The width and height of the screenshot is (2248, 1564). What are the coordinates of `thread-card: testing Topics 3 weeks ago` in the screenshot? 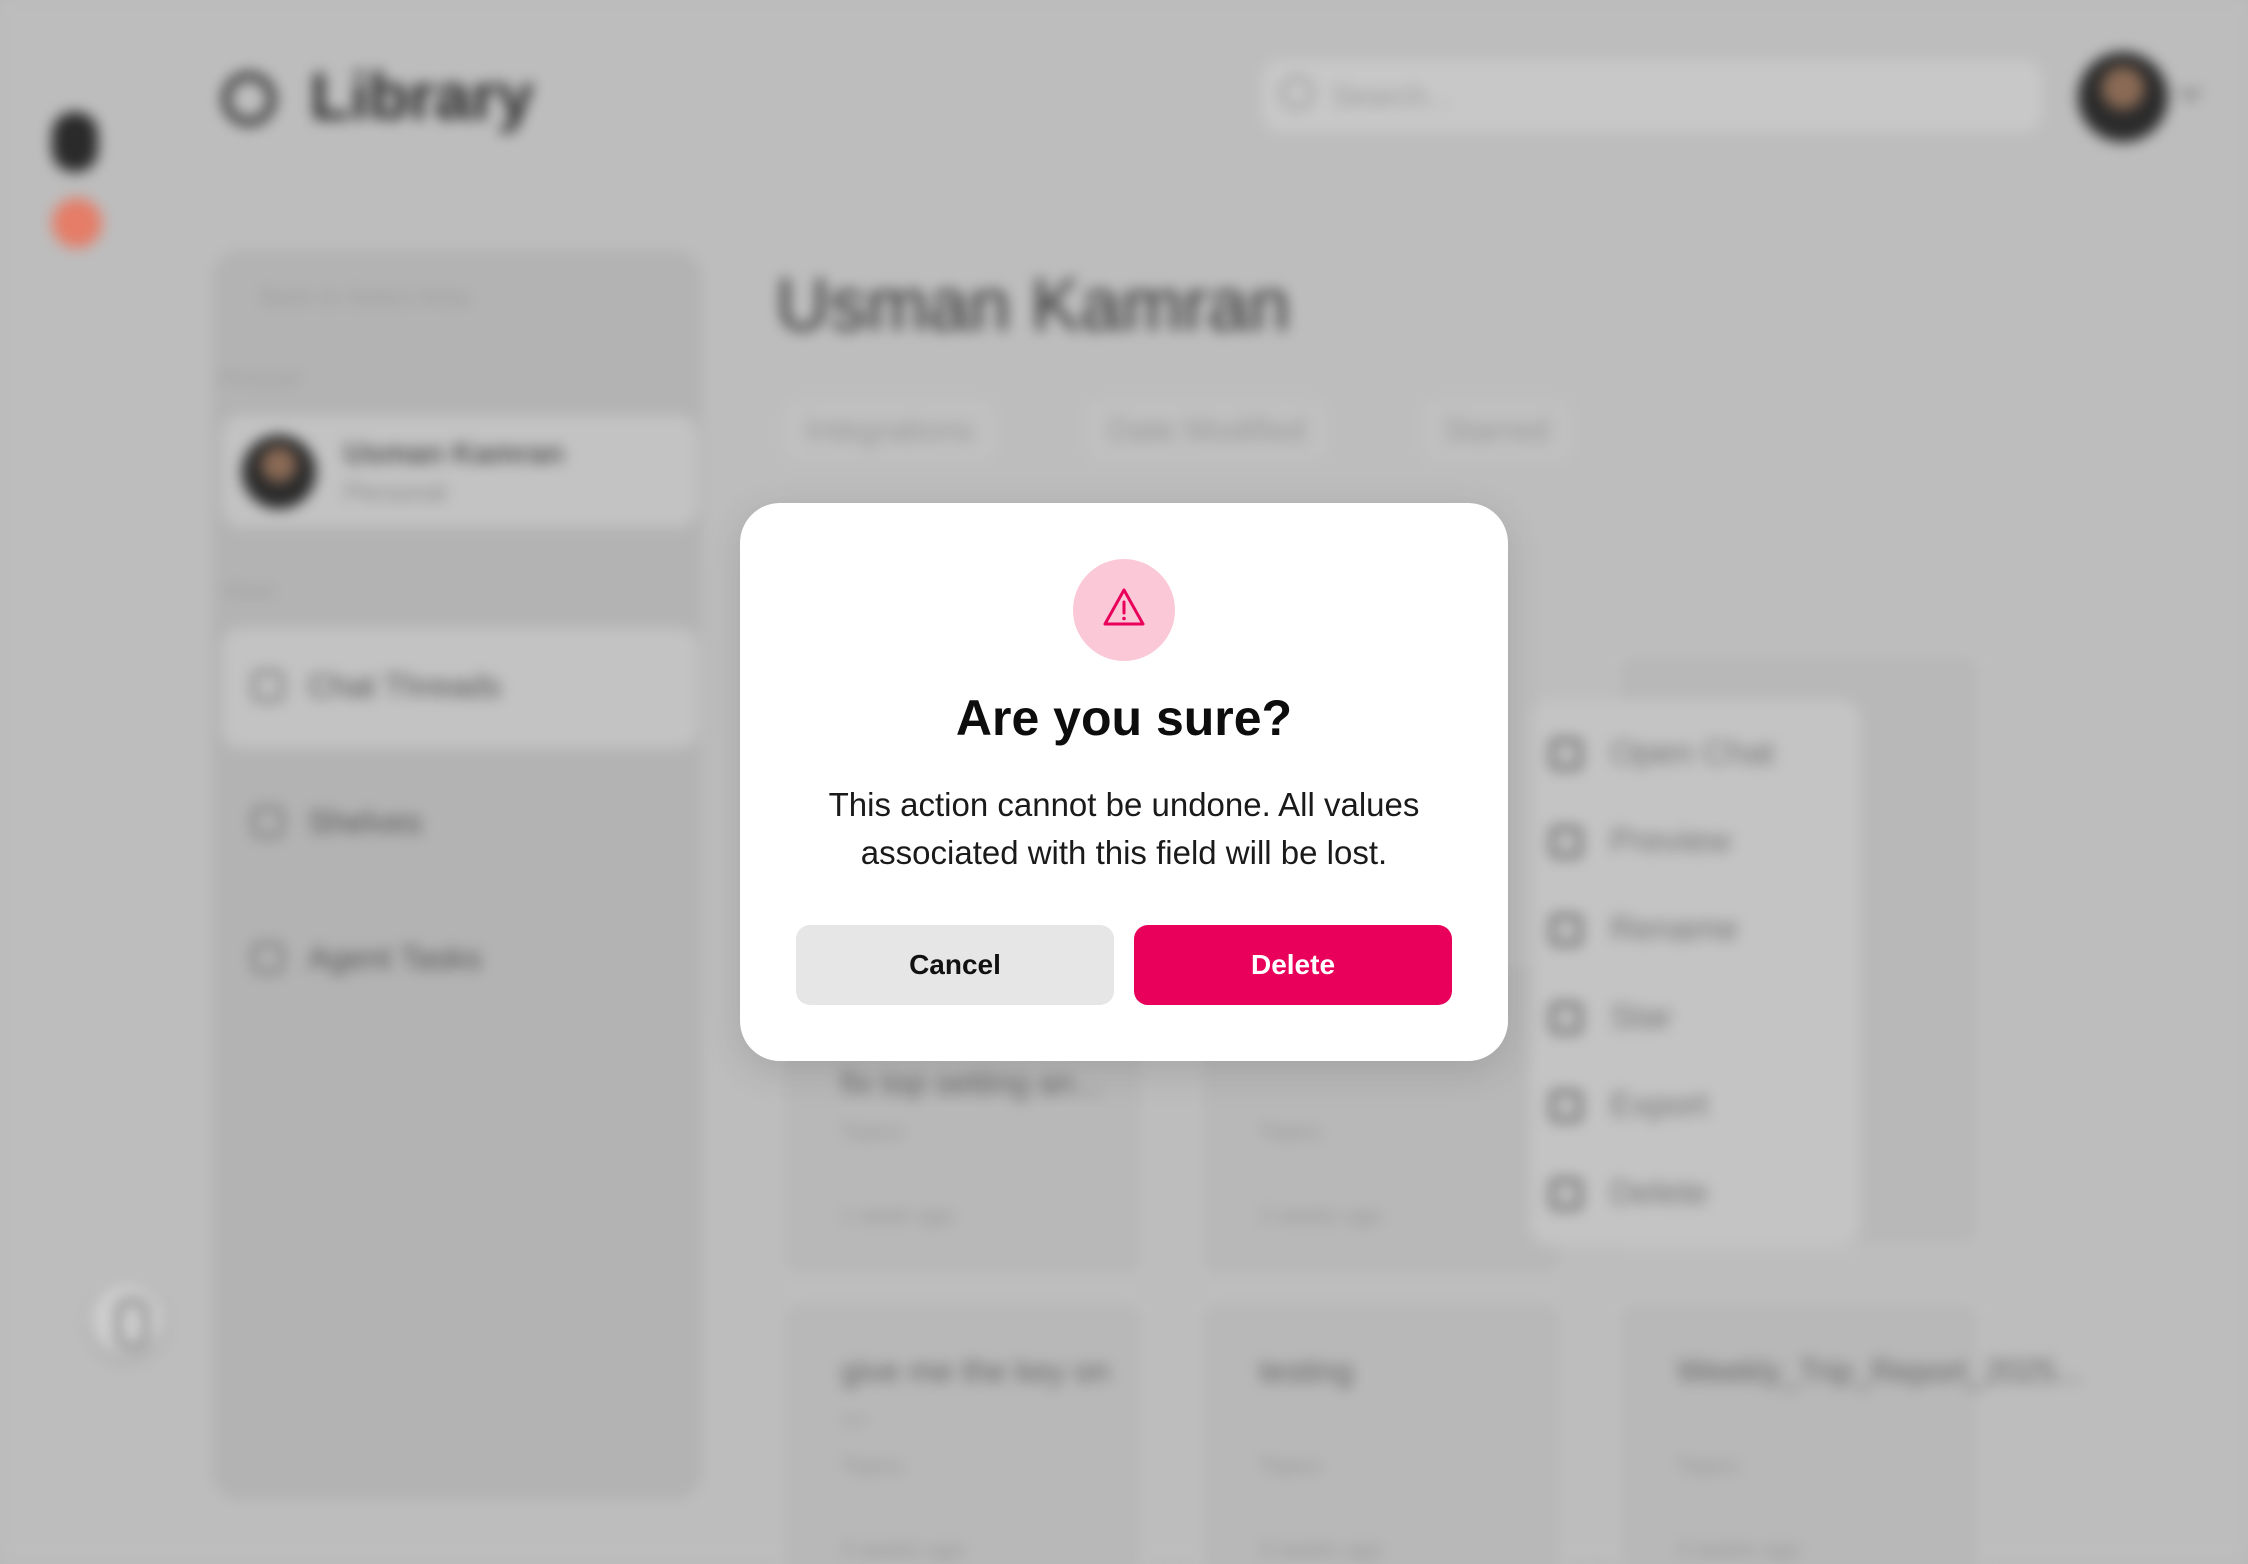 It's located at (1381, 1431).